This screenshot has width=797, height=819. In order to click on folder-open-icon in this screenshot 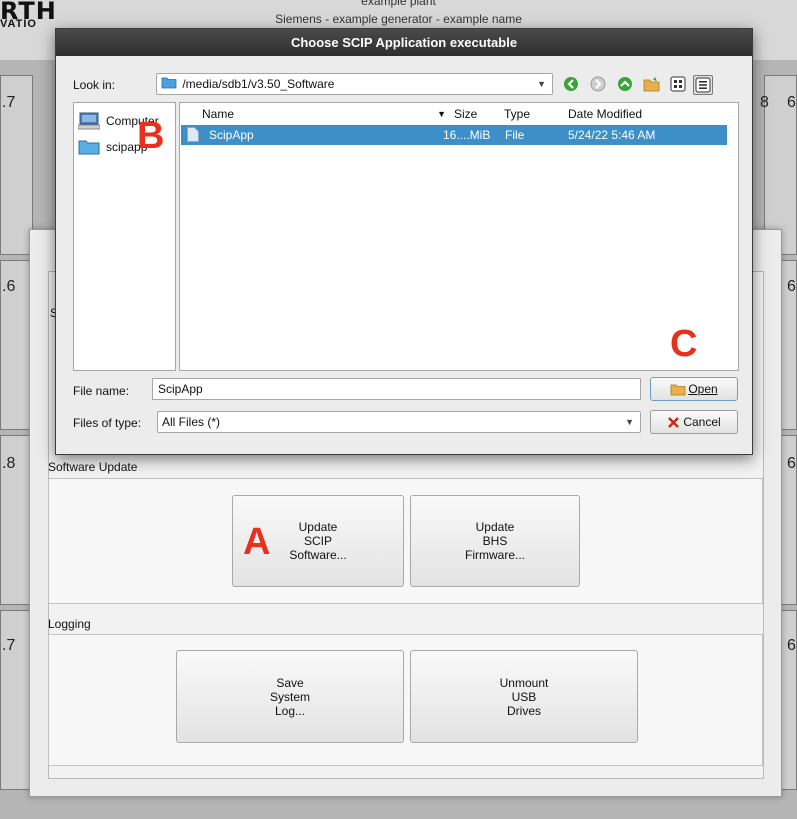, I will do `click(678, 389)`.